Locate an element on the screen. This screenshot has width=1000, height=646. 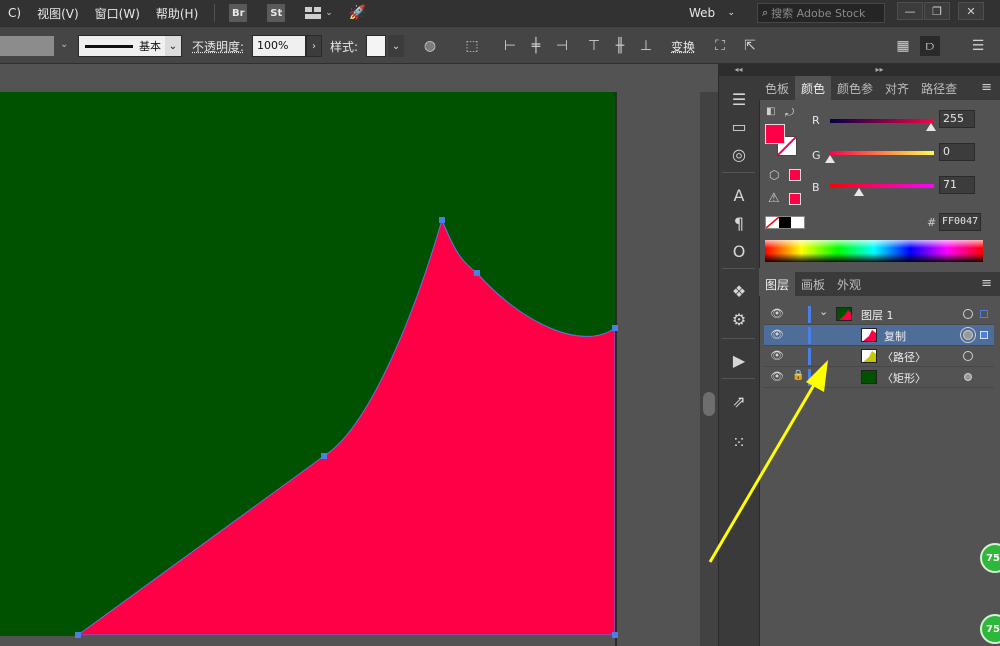
close-button: ✕ is located at coordinates (971, 11).